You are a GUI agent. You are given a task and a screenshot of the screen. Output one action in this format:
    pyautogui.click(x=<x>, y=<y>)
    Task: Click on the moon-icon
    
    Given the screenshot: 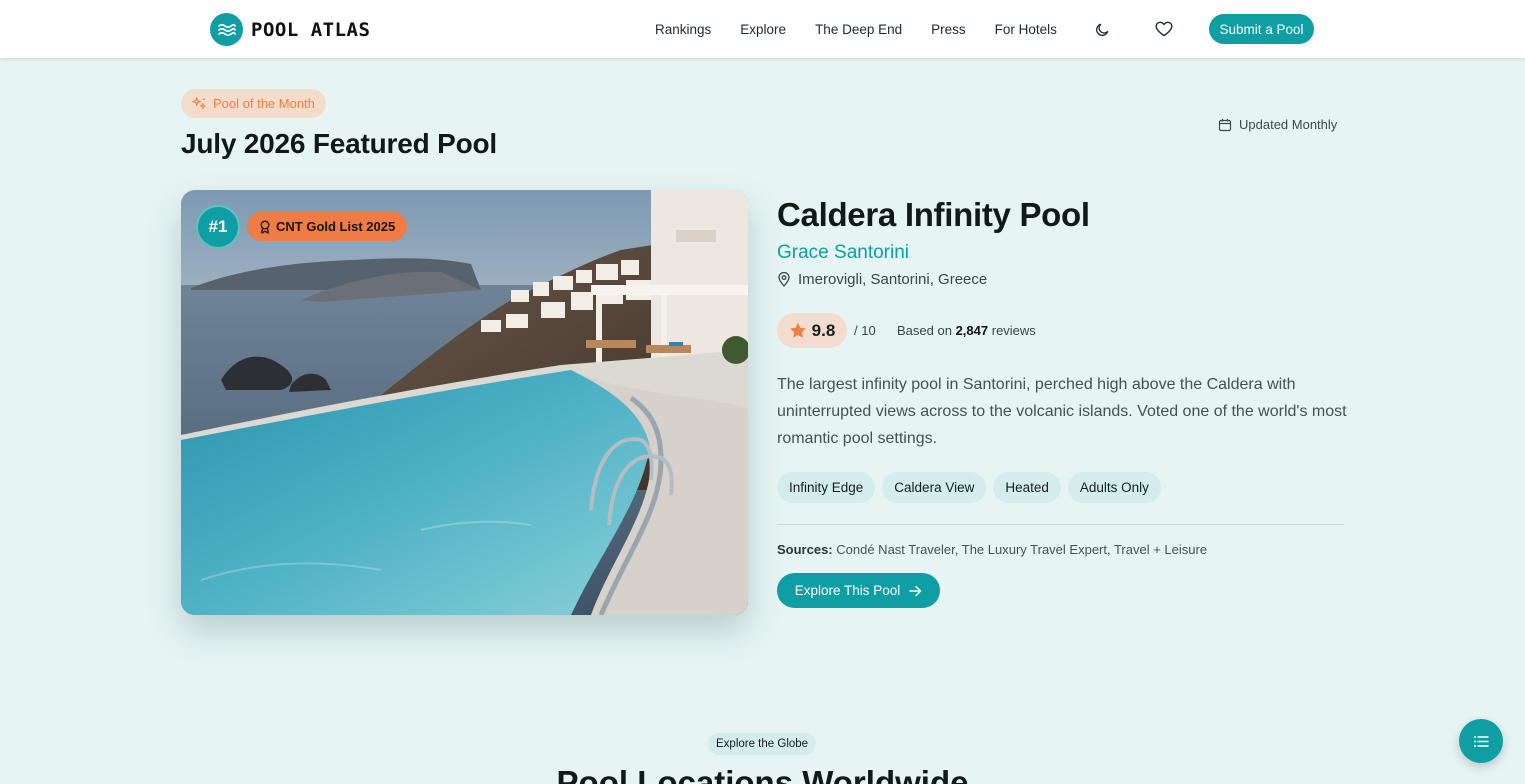 What is the action you would take?
    pyautogui.click(x=1102, y=29)
    